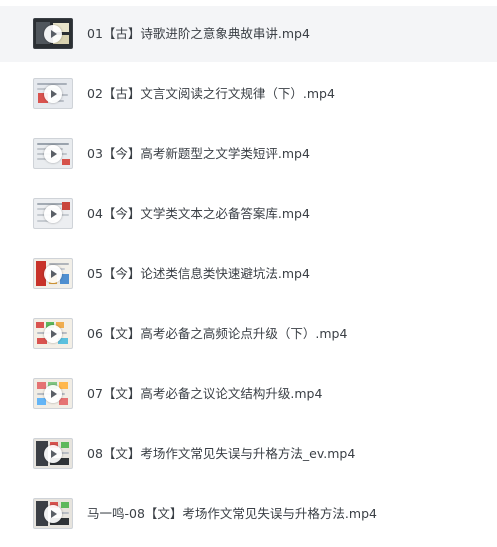  I want to click on file-row-09: 马一鸣-08【文】考场作文常见失误与升格方法.mp4, so click(248, 514).